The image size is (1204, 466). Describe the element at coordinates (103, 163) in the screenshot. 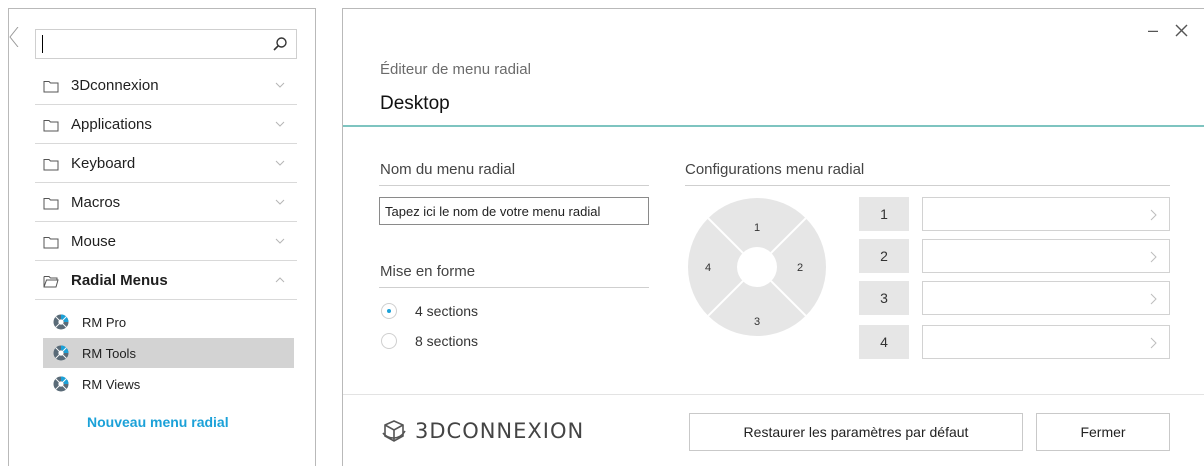

I see `tree-item-label: Keyboard` at that location.